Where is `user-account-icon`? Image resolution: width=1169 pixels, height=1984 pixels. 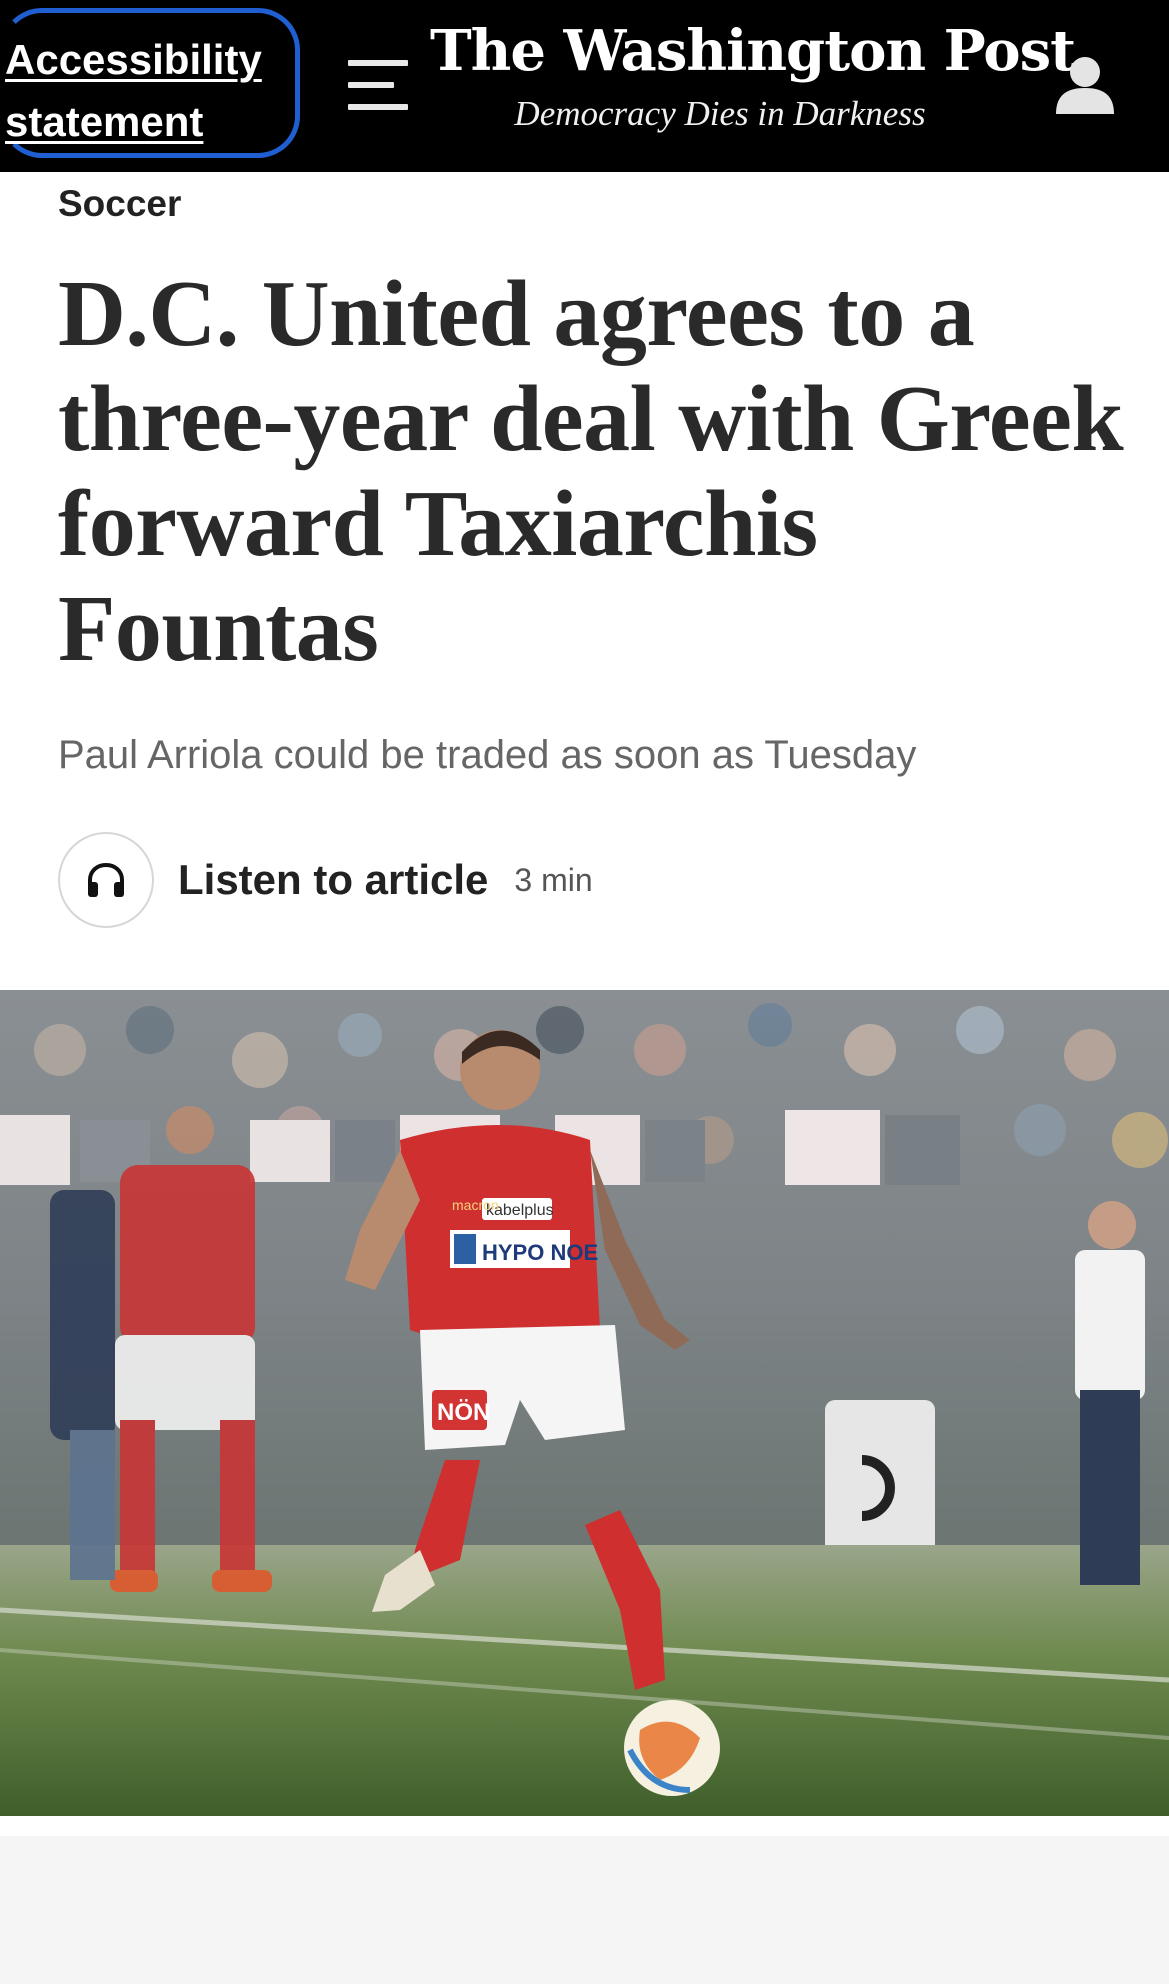
user-account-icon is located at coordinates (1085, 85).